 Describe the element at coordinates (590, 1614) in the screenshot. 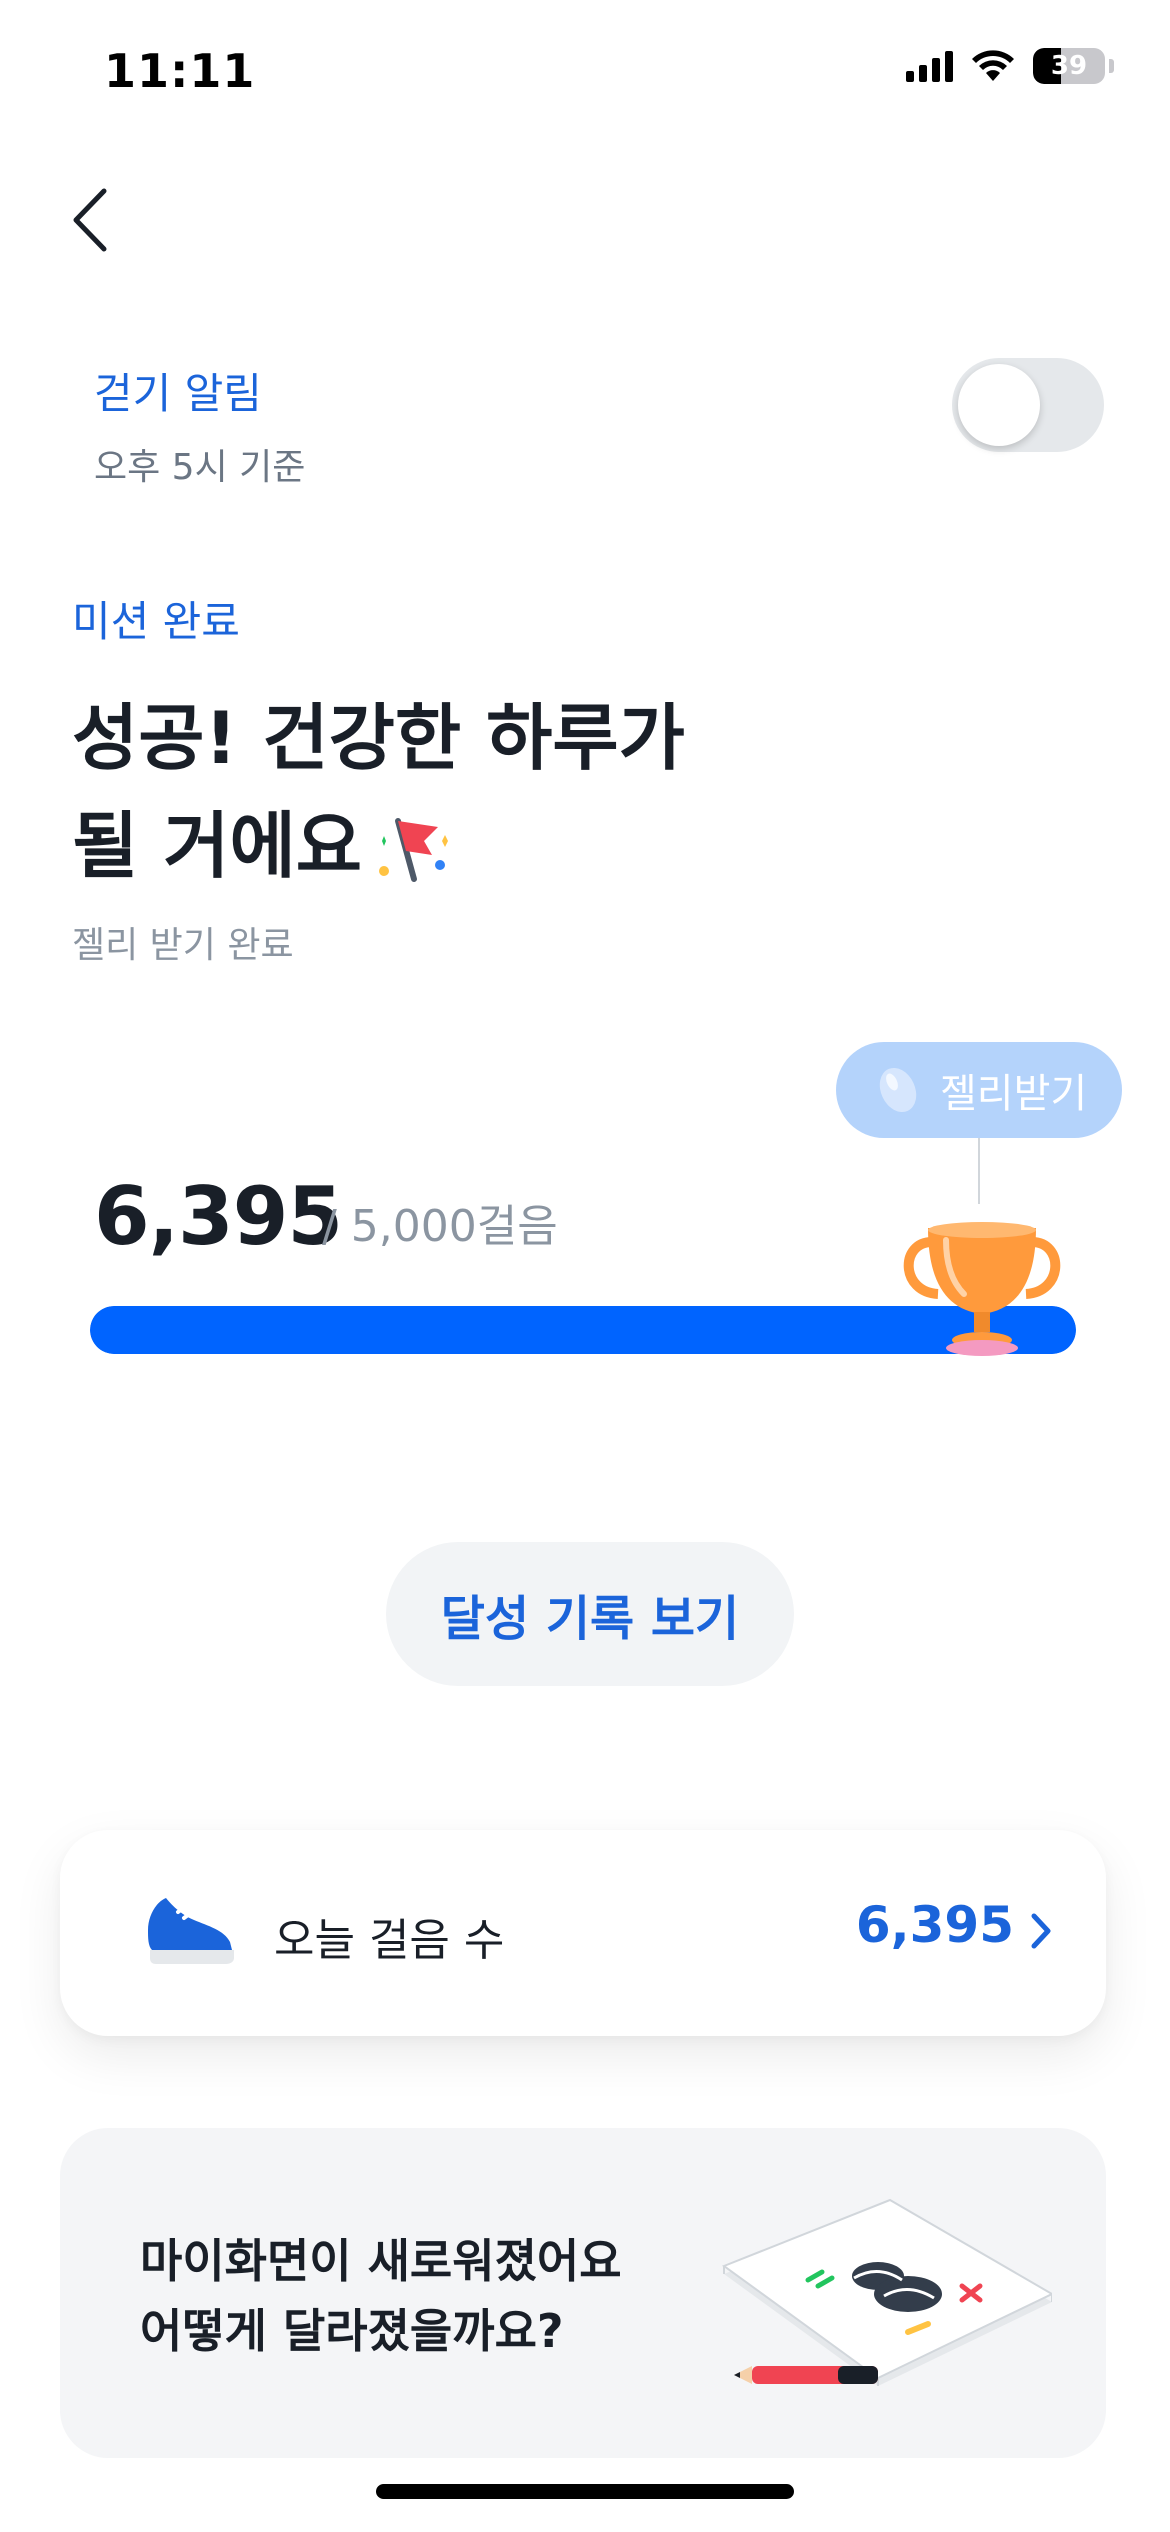

I see `achievement-history-button: 달성 기록 보기` at that location.